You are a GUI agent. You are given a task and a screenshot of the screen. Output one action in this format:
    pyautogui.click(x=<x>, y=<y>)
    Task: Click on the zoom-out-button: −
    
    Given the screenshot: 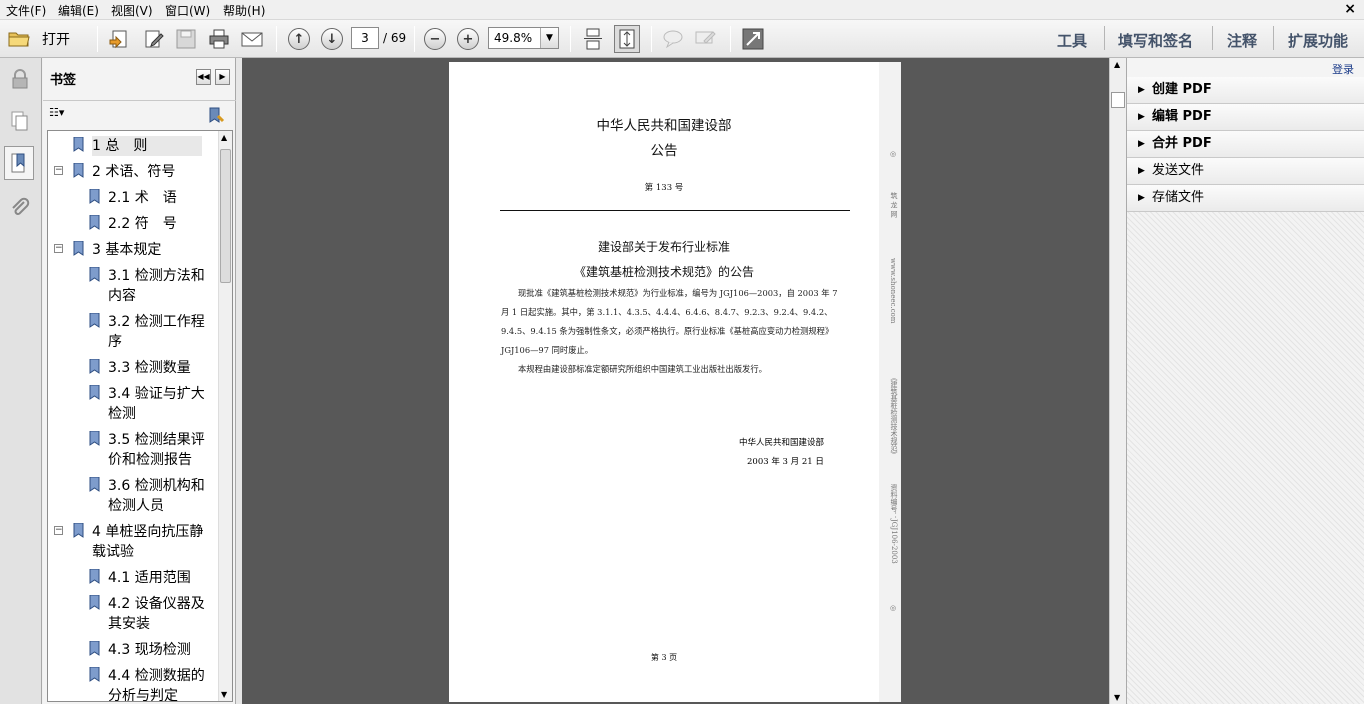 What is the action you would take?
    pyautogui.click(x=435, y=39)
    